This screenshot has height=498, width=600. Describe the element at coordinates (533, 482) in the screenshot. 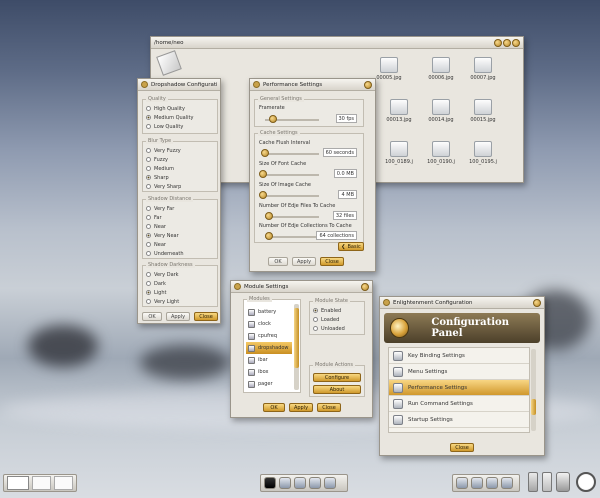

I see `battery-gadget` at that location.